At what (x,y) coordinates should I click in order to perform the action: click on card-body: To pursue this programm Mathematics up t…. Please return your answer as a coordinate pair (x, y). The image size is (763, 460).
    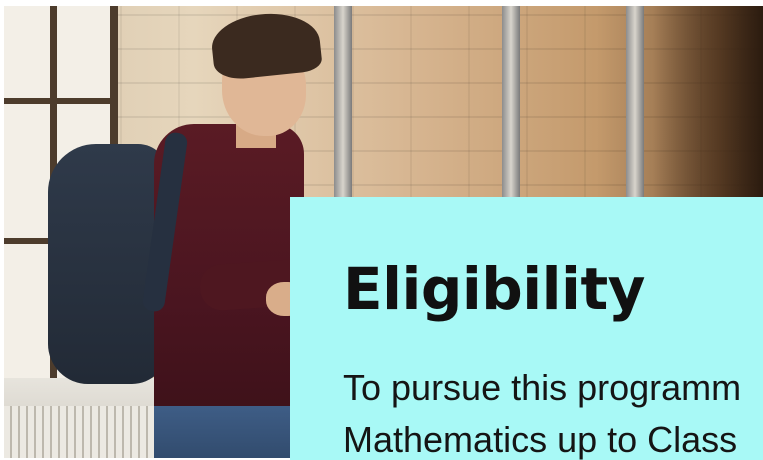
    Looking at the image, I should click on (542, 411).